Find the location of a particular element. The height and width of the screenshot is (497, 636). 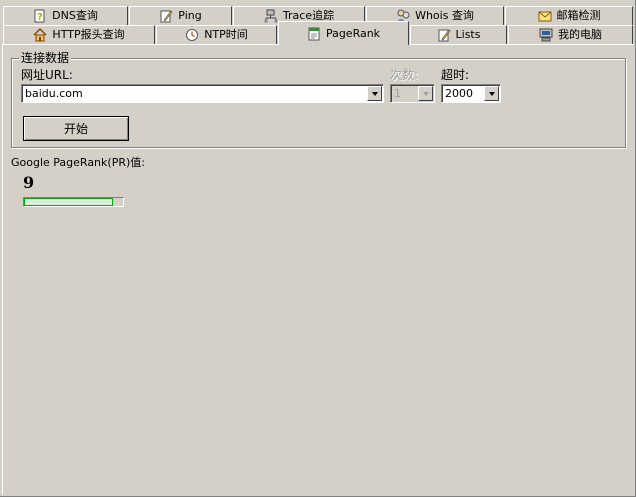

url-combobox: baidu.com is located at coordinates (202, 93).